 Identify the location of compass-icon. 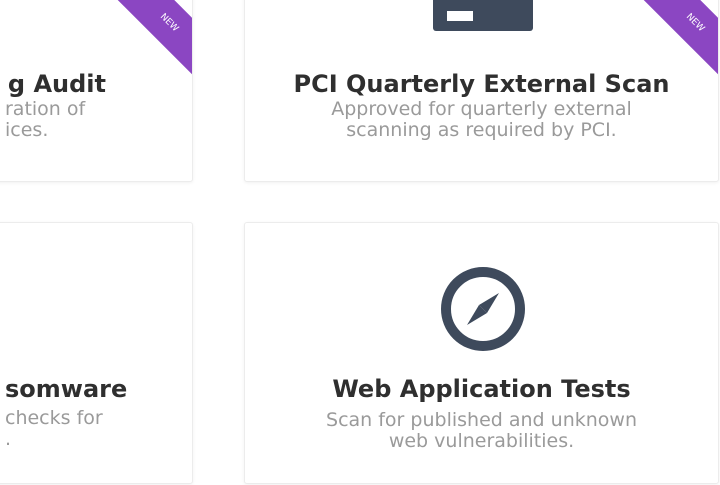
(483, 309).